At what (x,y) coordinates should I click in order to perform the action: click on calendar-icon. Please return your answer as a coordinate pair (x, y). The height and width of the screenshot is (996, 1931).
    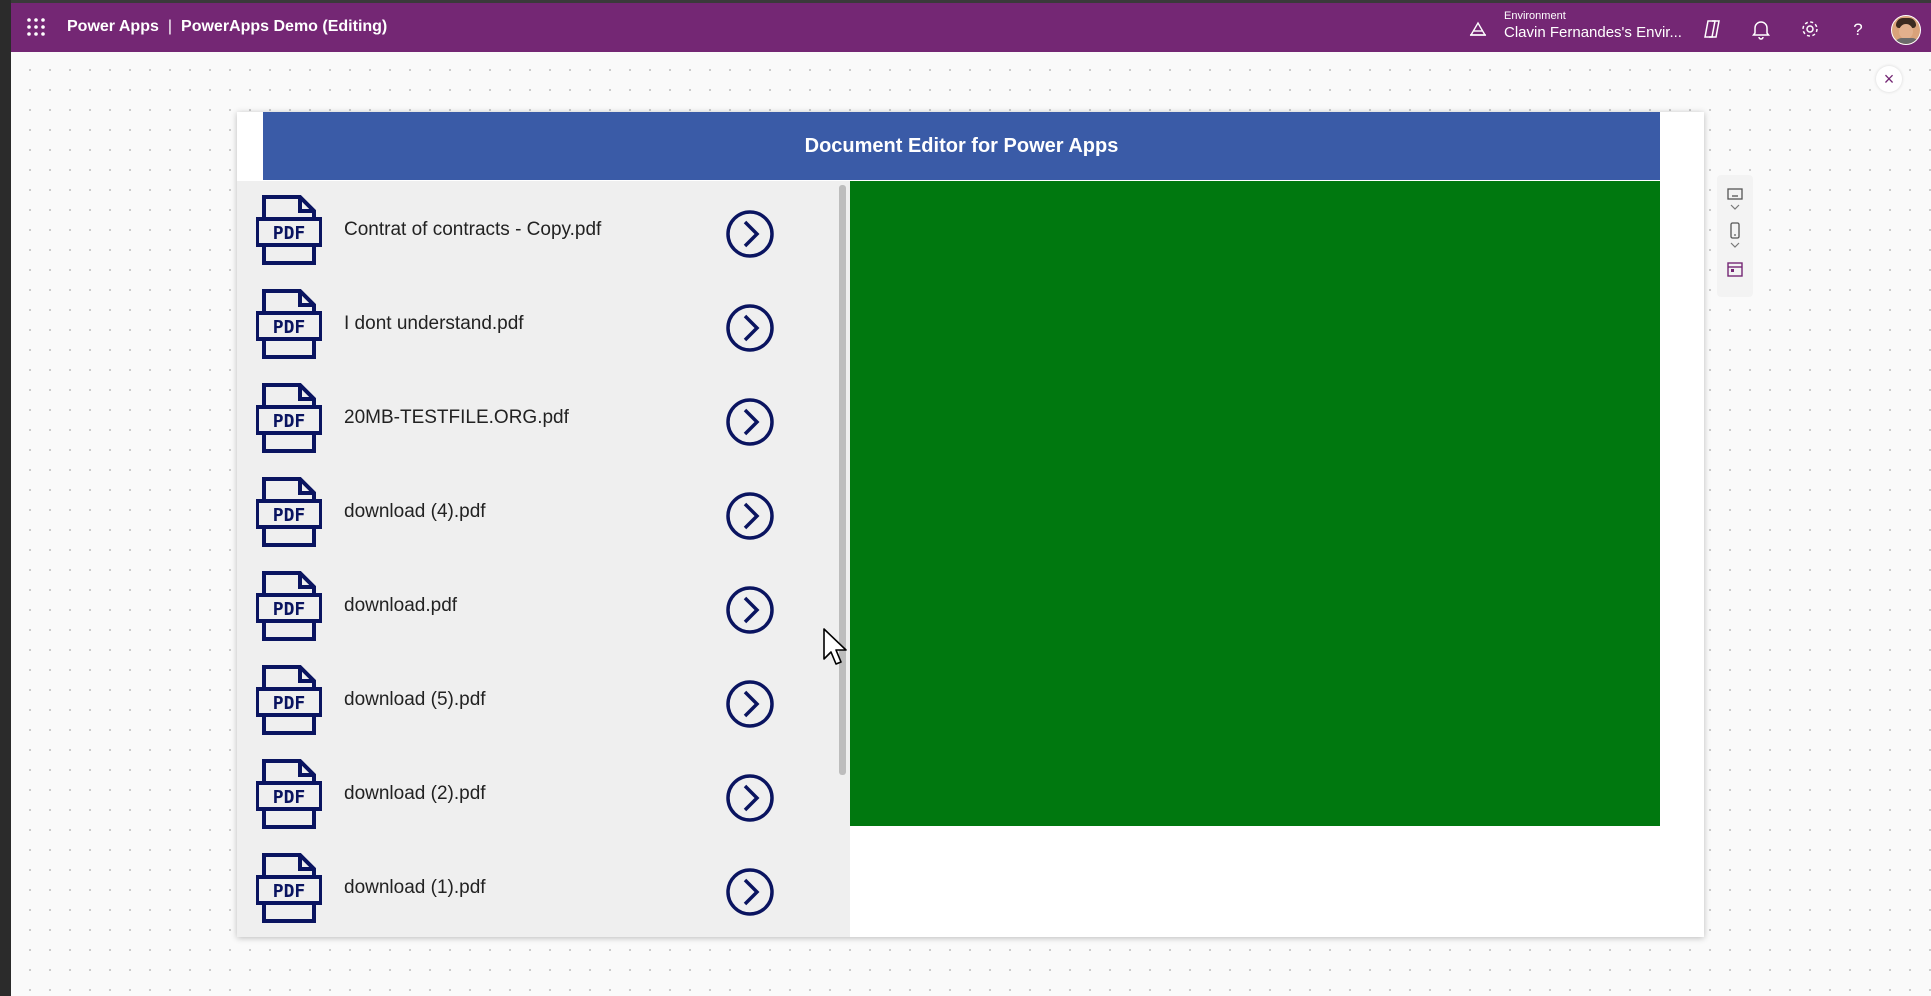
    Looking at the image, I should click on (1735, 269).